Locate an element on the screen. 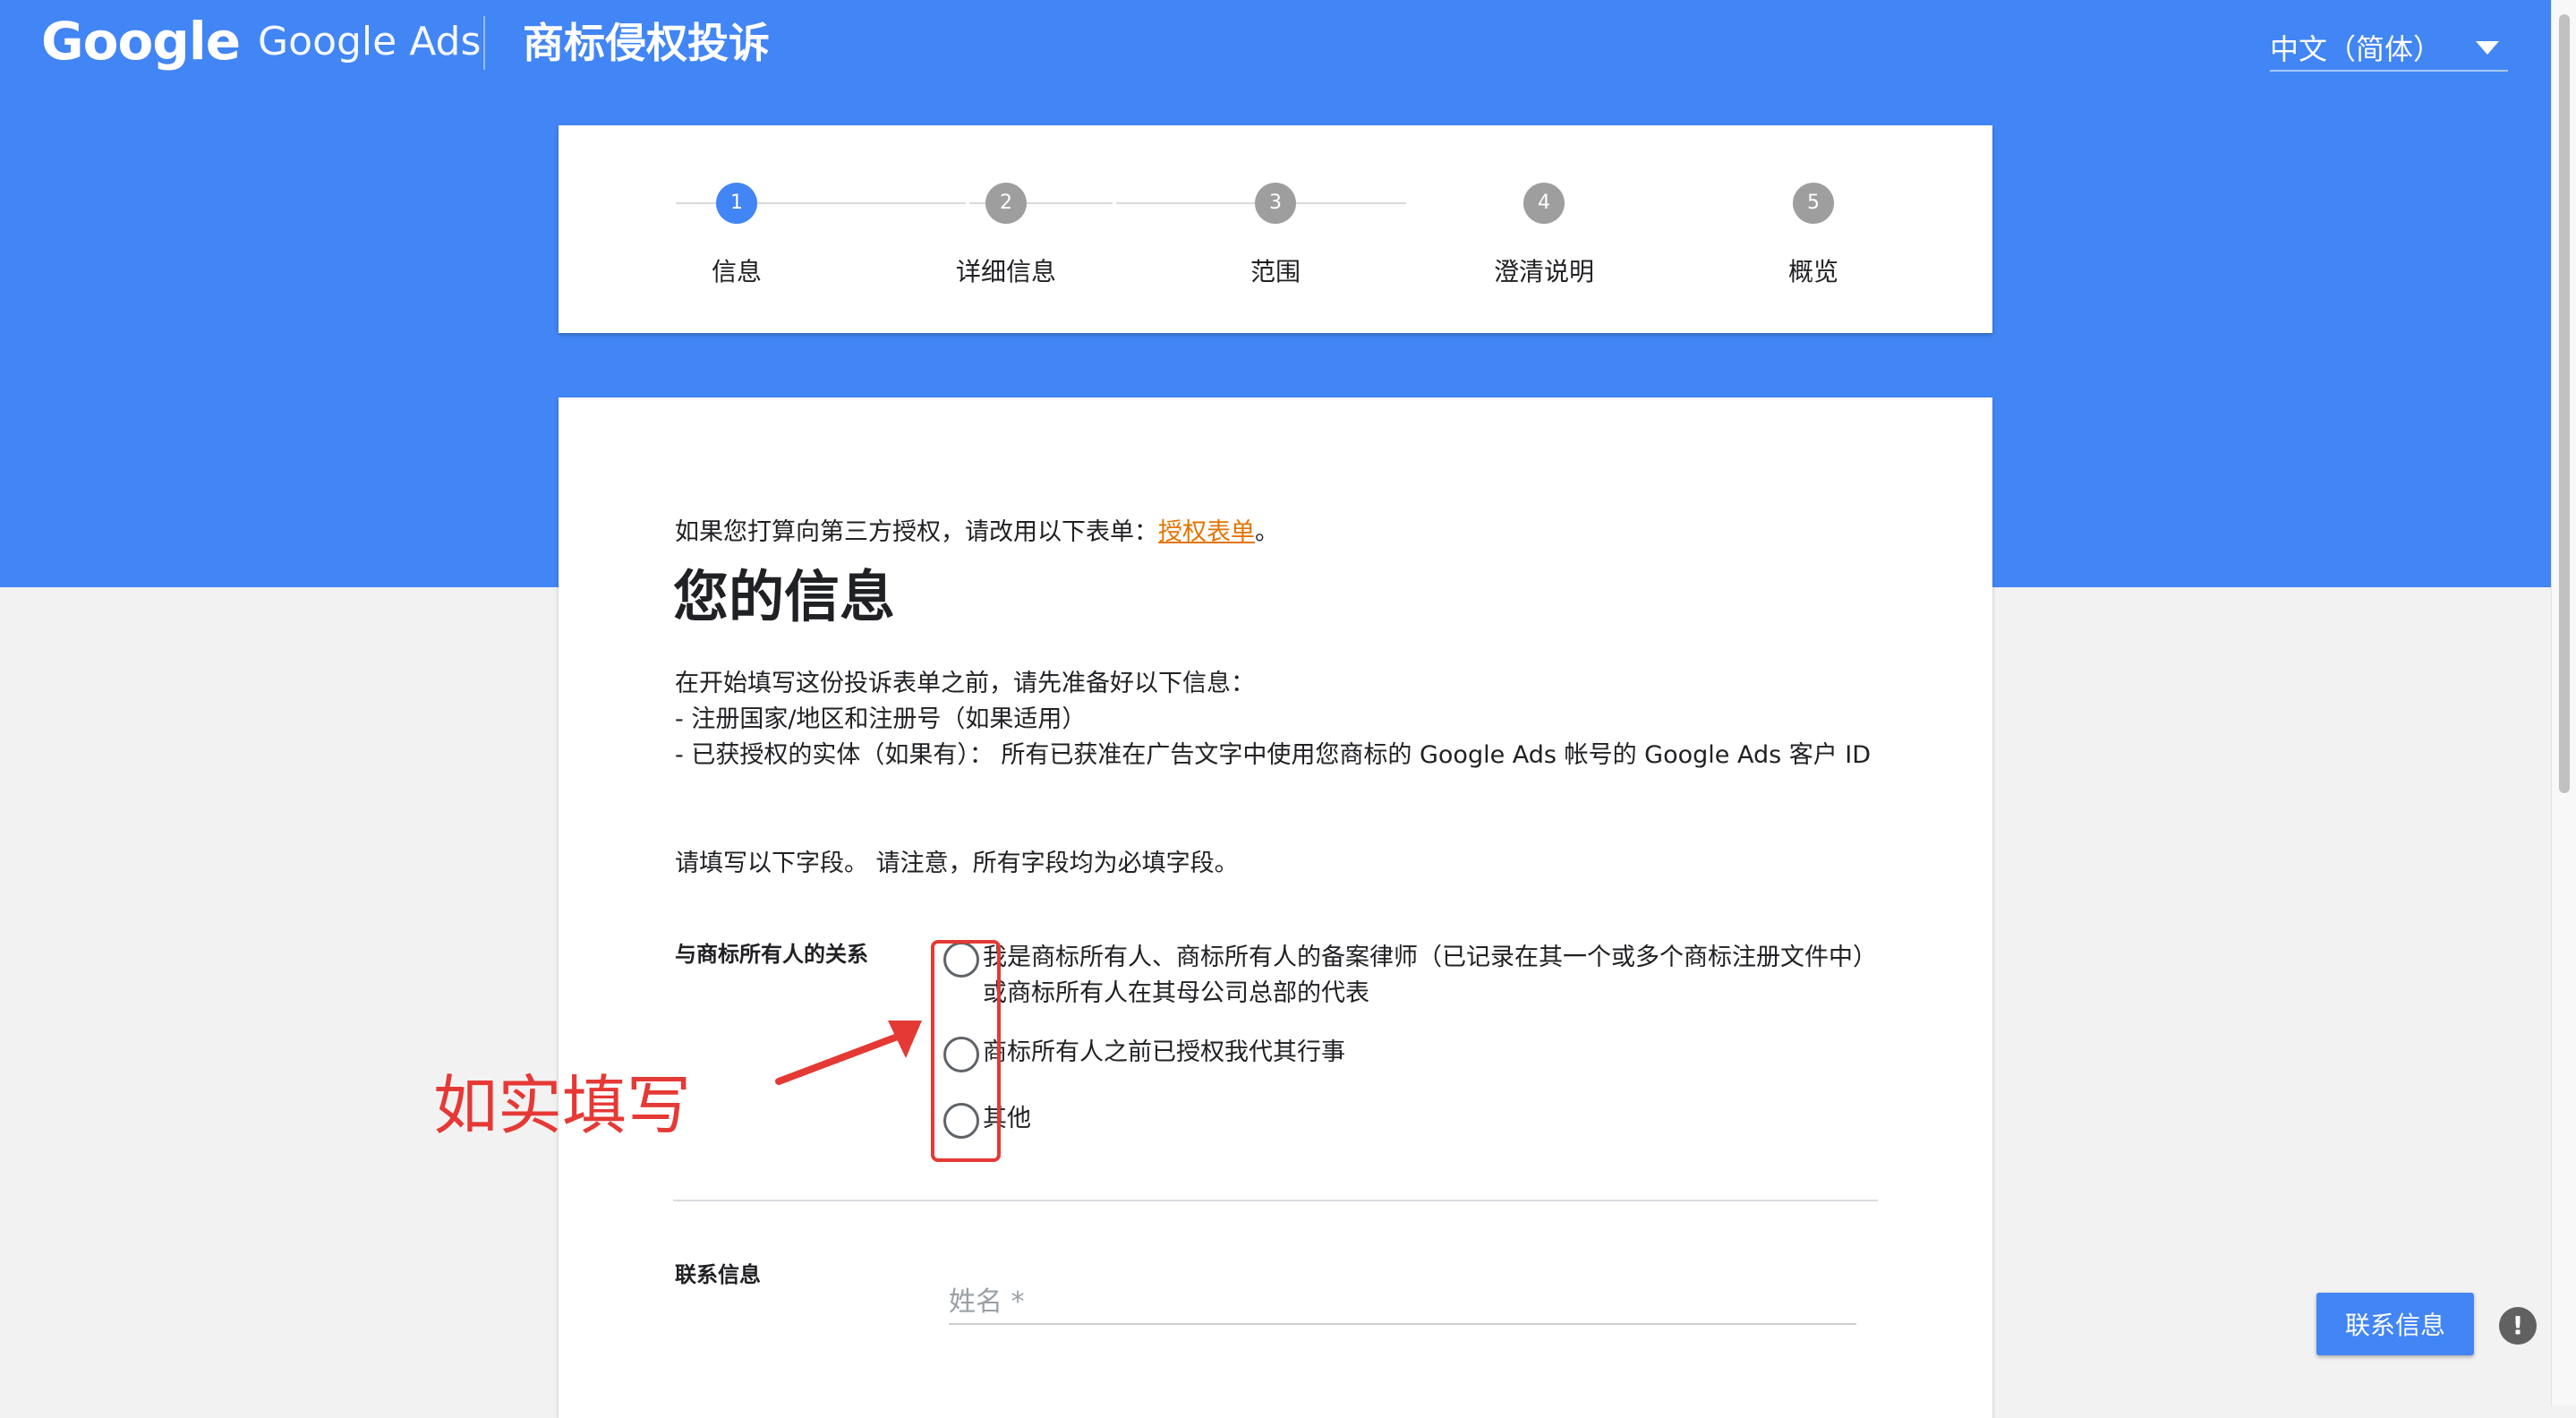  contact-info-label: 联系信息 is located at coordinates (718, 1274).